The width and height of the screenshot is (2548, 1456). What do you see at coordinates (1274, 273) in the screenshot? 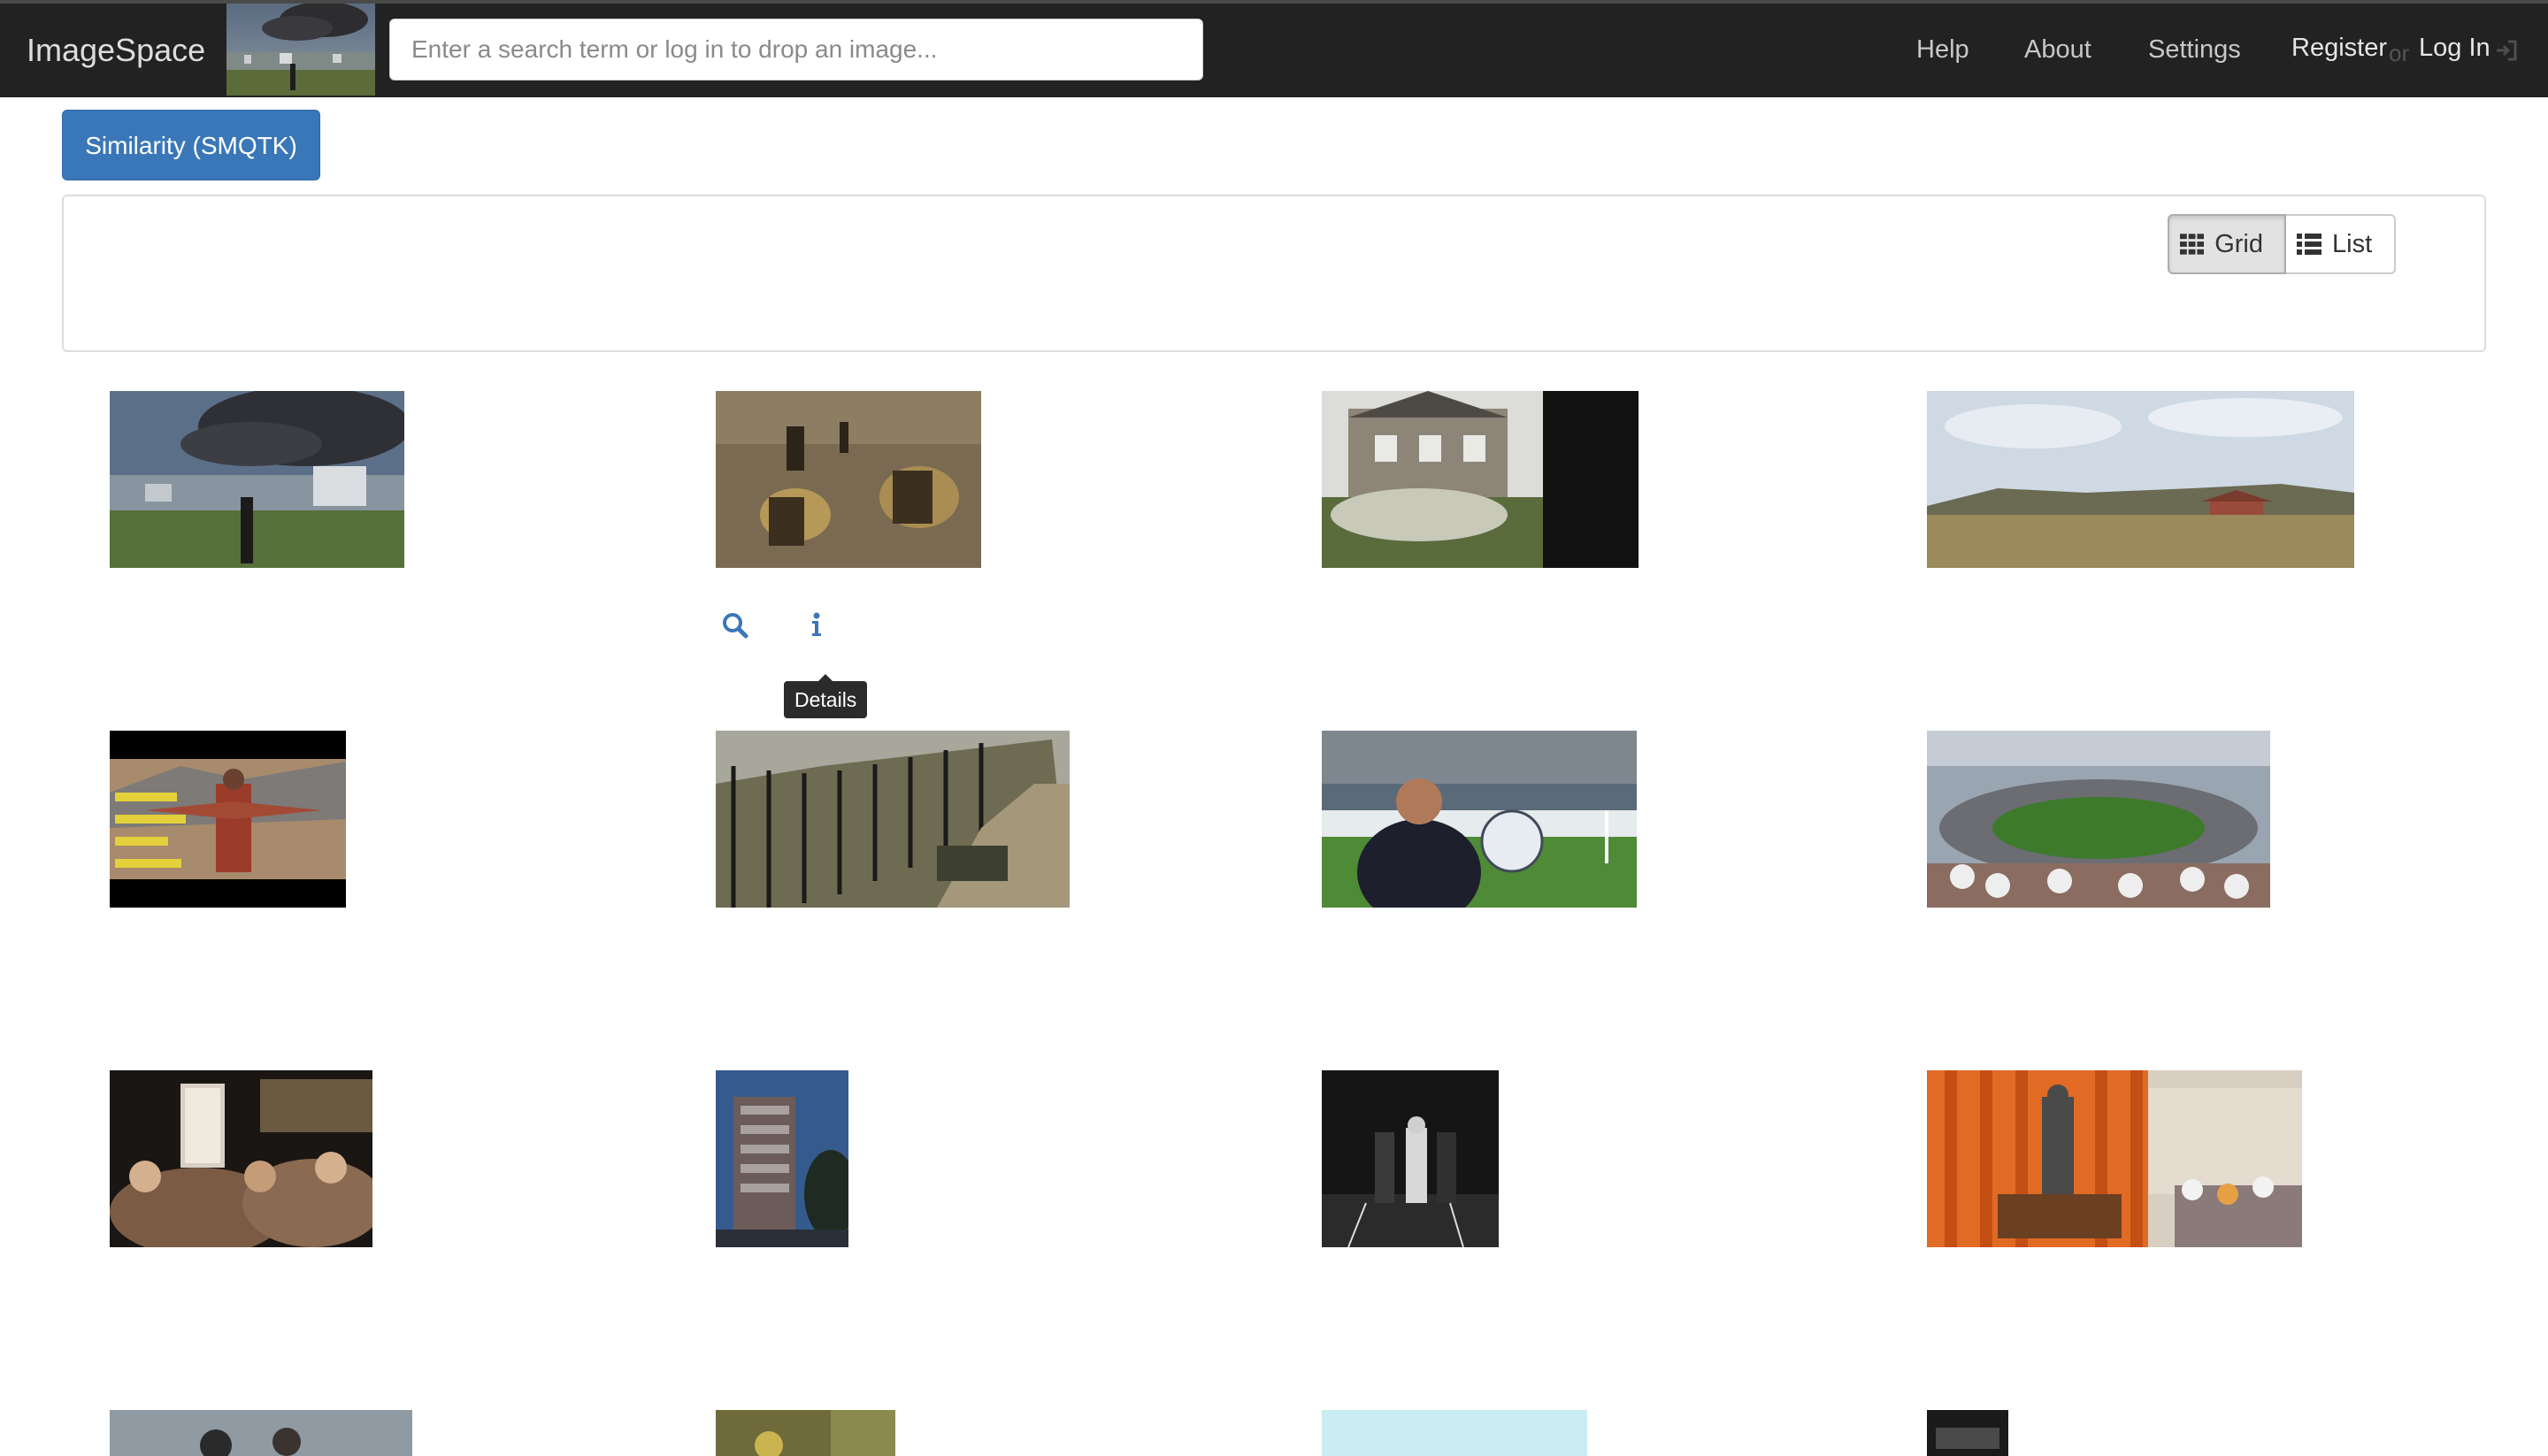
I see `results-options-panel` at bounding box center [1274, 273].